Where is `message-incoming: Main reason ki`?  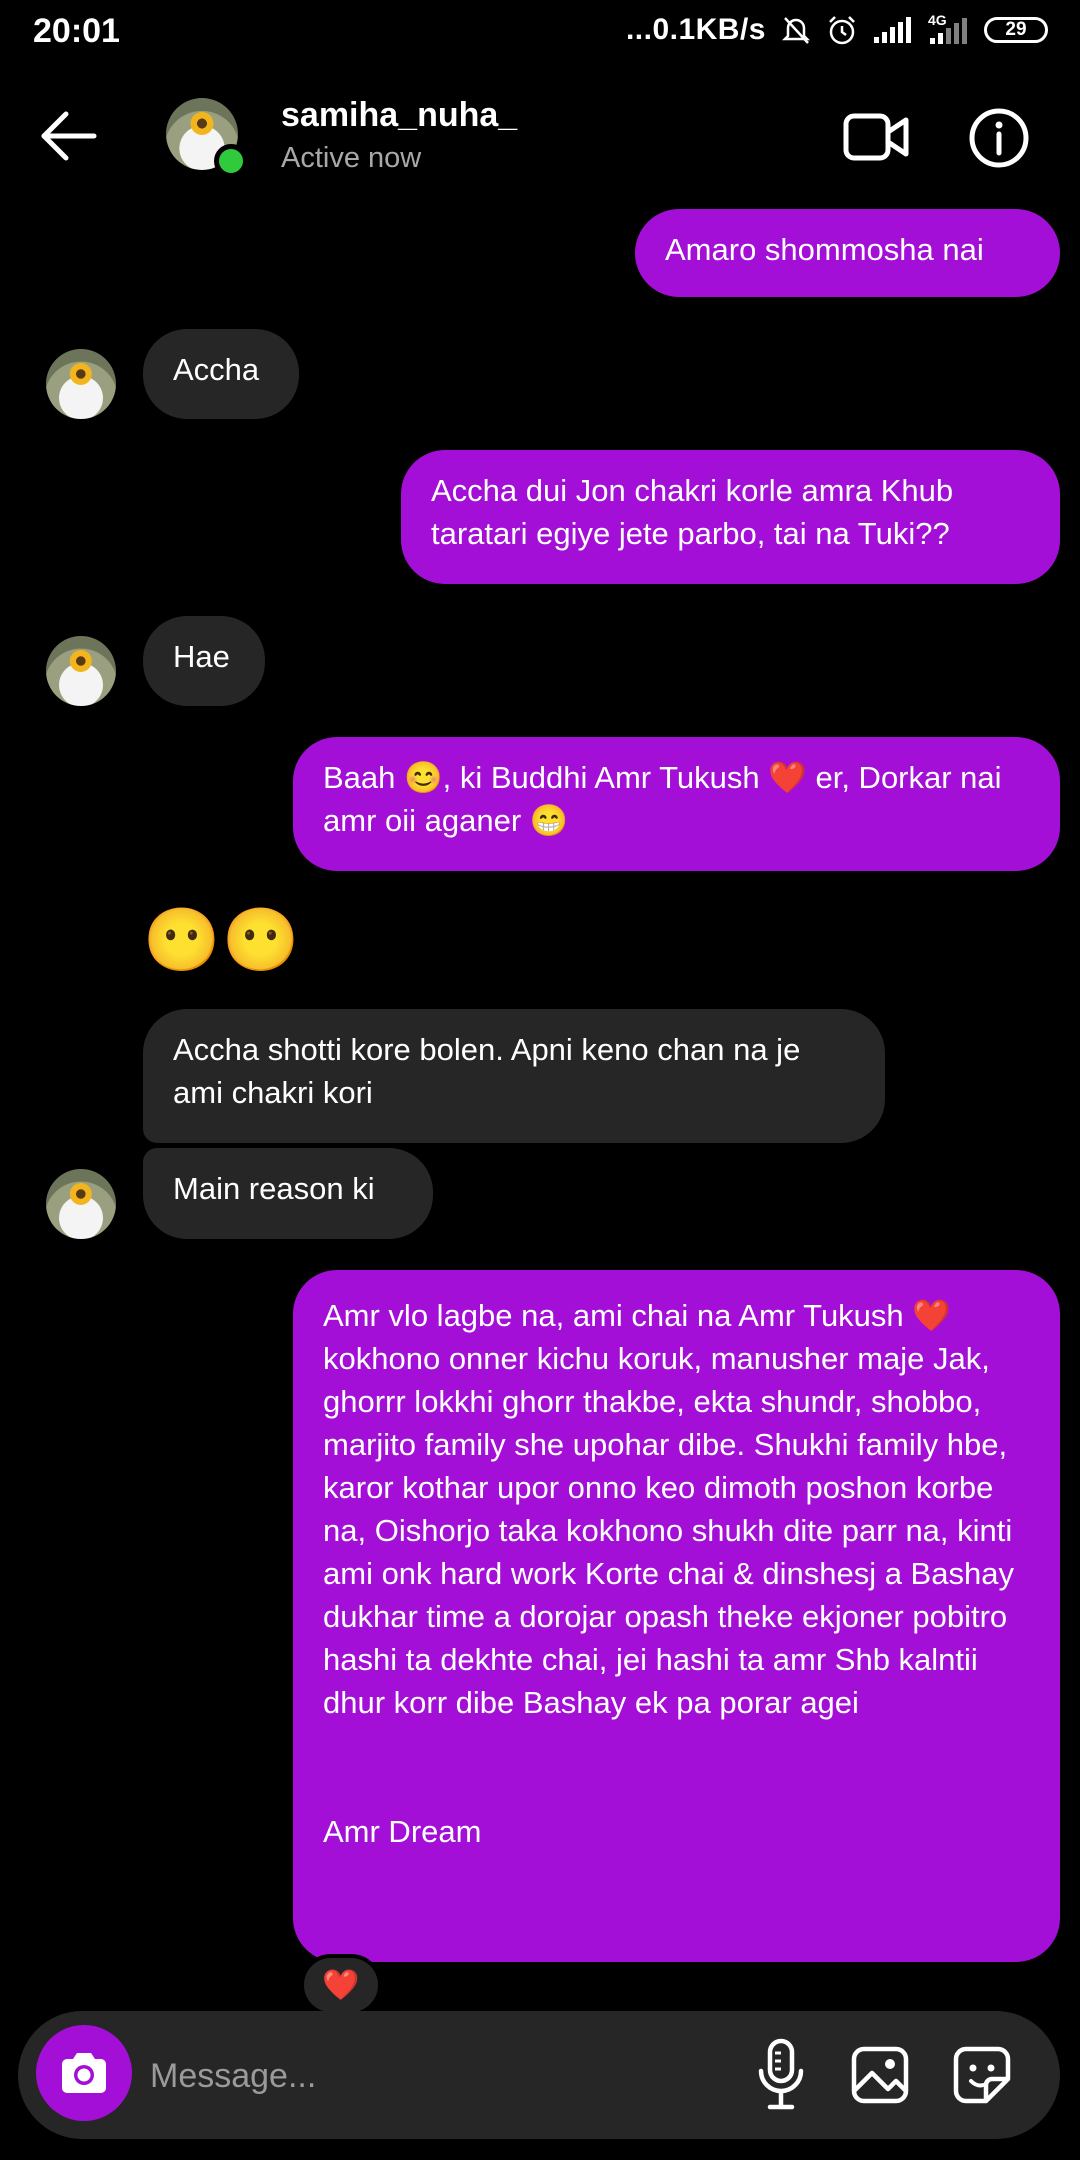
message-incoming: Main reason ki is located at coordinates (288, 1193).